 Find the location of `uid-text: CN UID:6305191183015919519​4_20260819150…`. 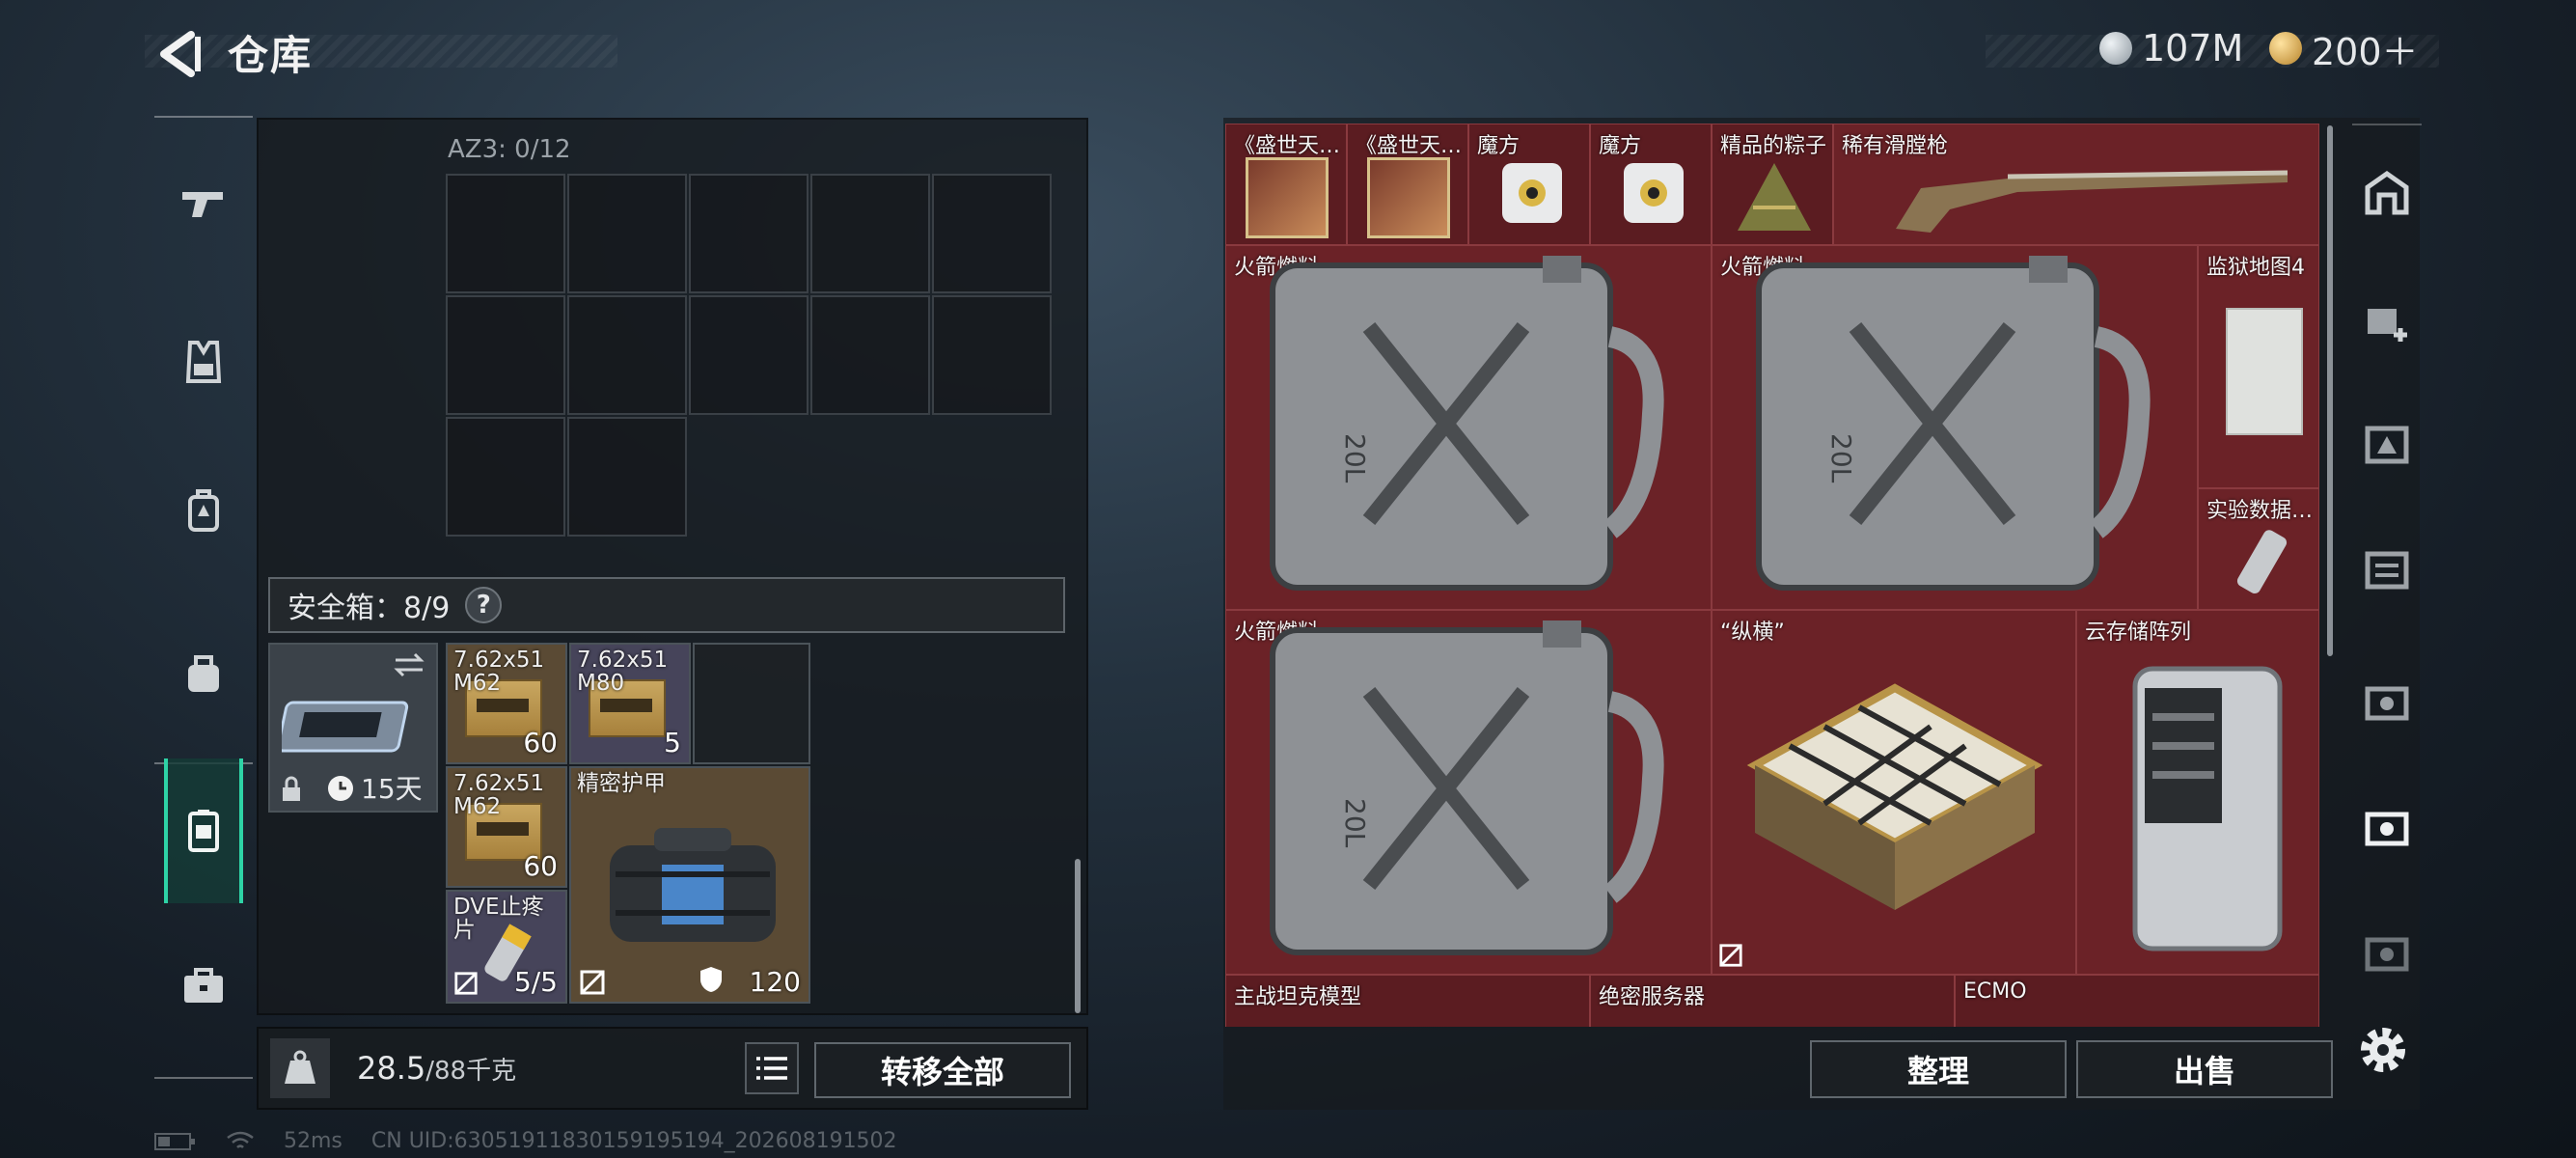

uid-text: CN UID:6305191183015919519​4_20260819150… is located at coordinates (633, 1141).